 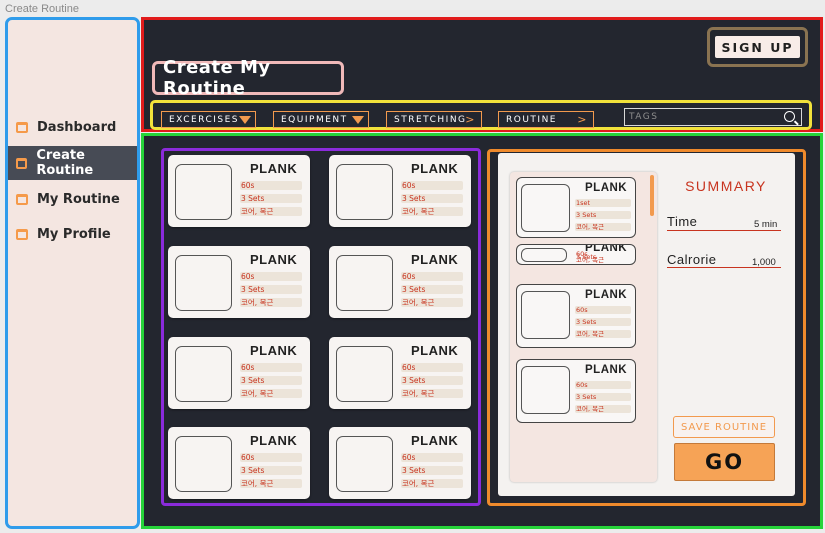 What do you see at coordinates (576, 254) in the screenshot?
I see `routine-item-dragging: PLANK 60s 3 Sets 코어, 복근` at bounding box center [576, 254].